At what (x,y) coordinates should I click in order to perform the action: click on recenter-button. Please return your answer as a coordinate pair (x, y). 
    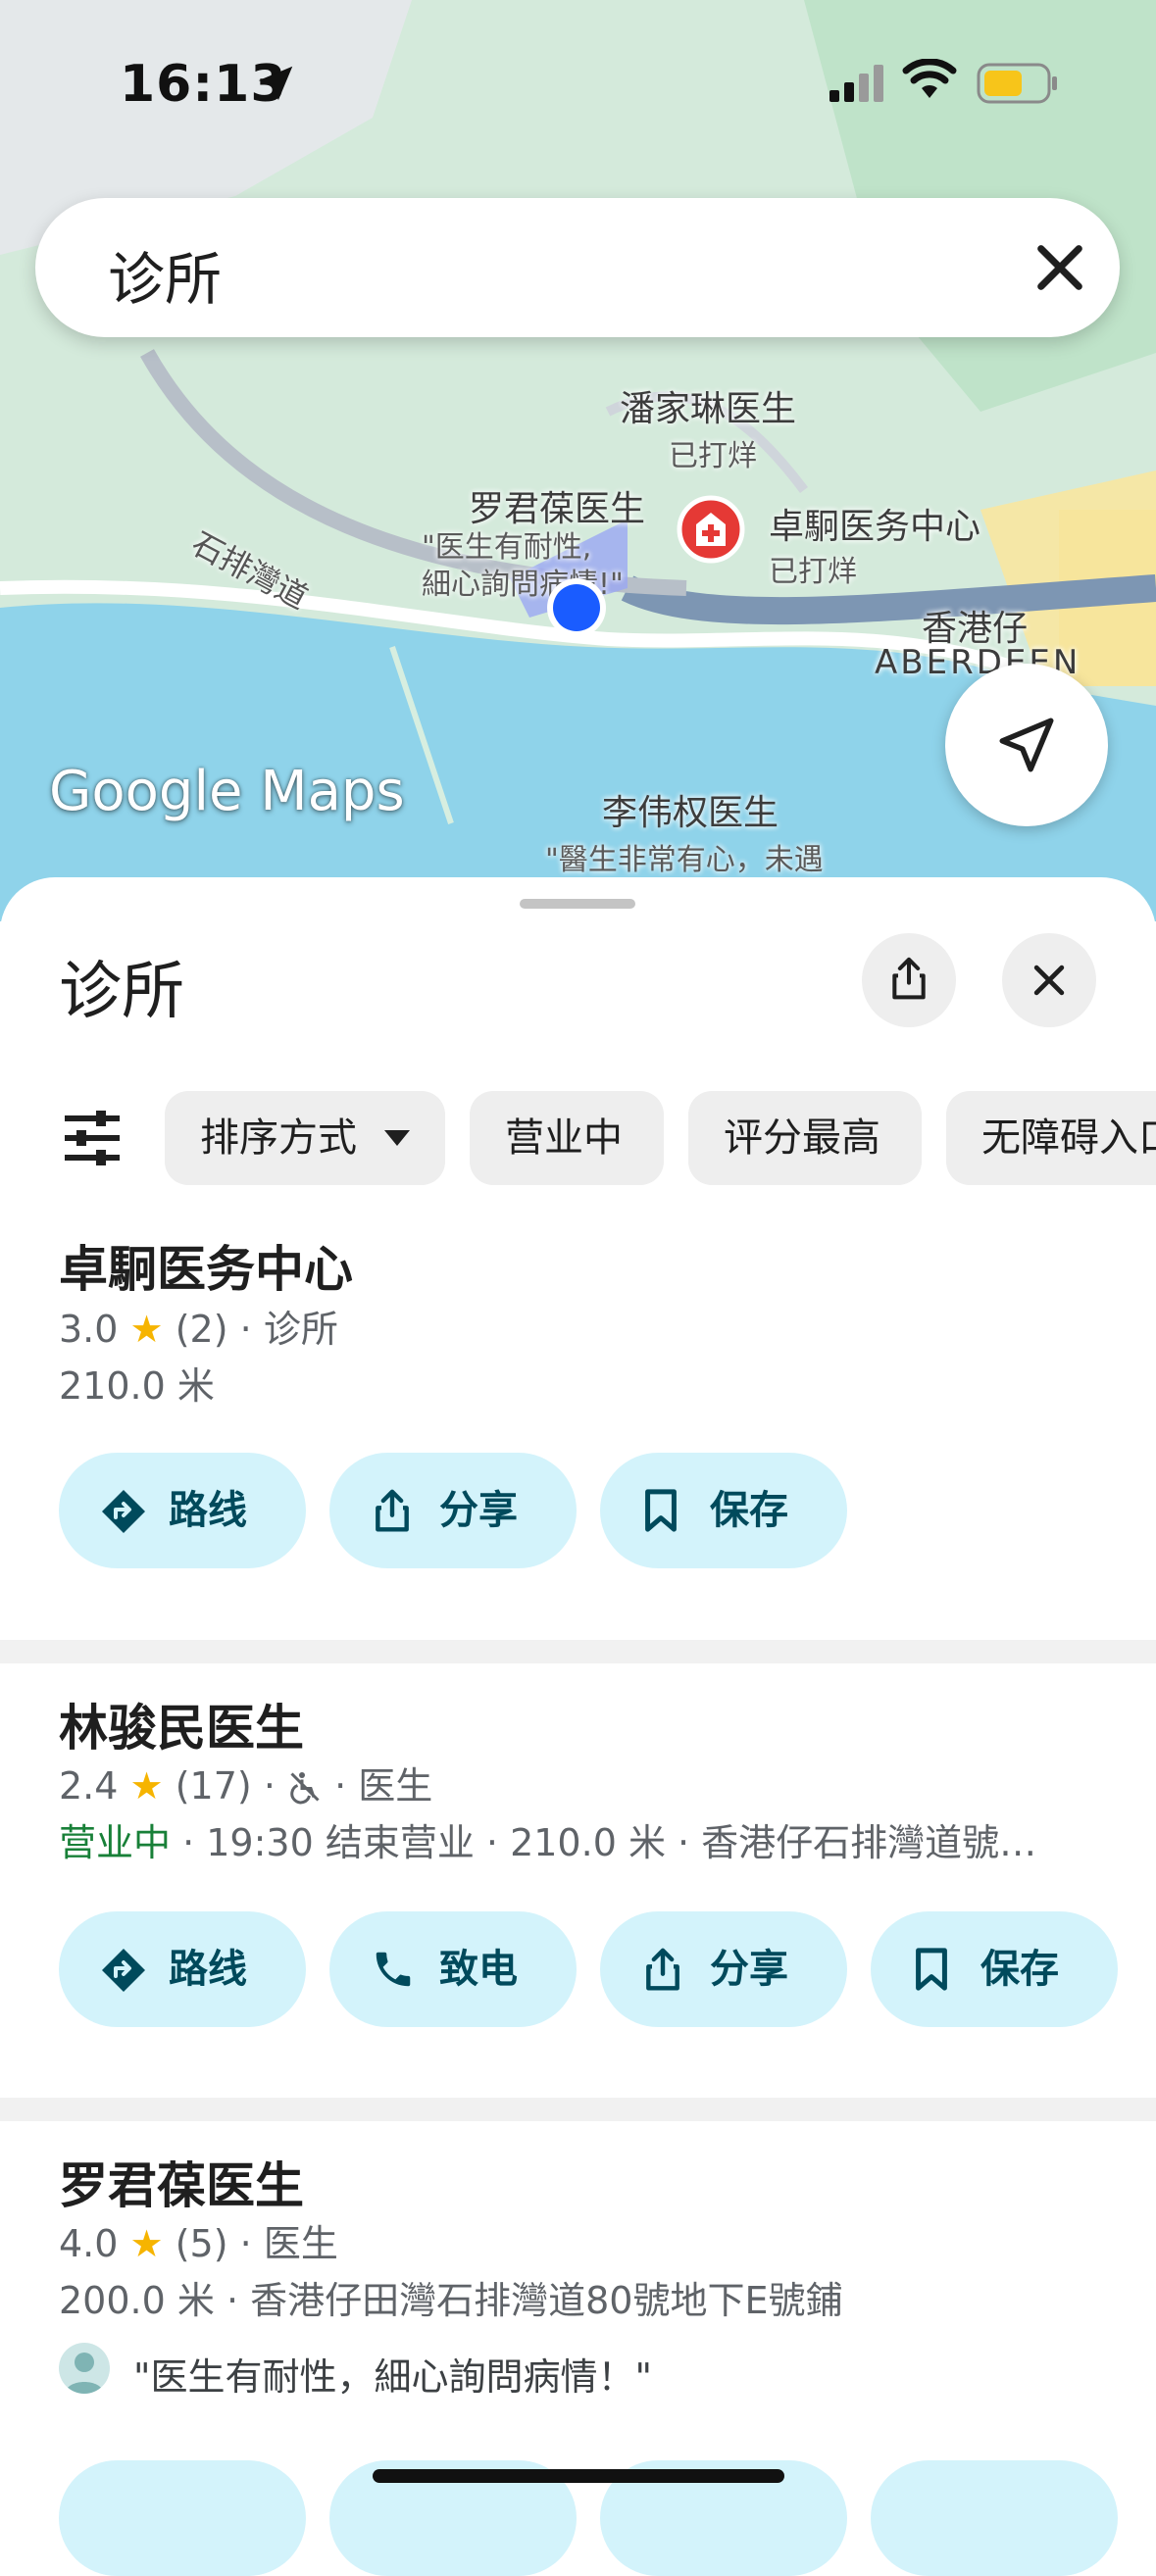
    Looking at the image, I should click on (1026, 745).